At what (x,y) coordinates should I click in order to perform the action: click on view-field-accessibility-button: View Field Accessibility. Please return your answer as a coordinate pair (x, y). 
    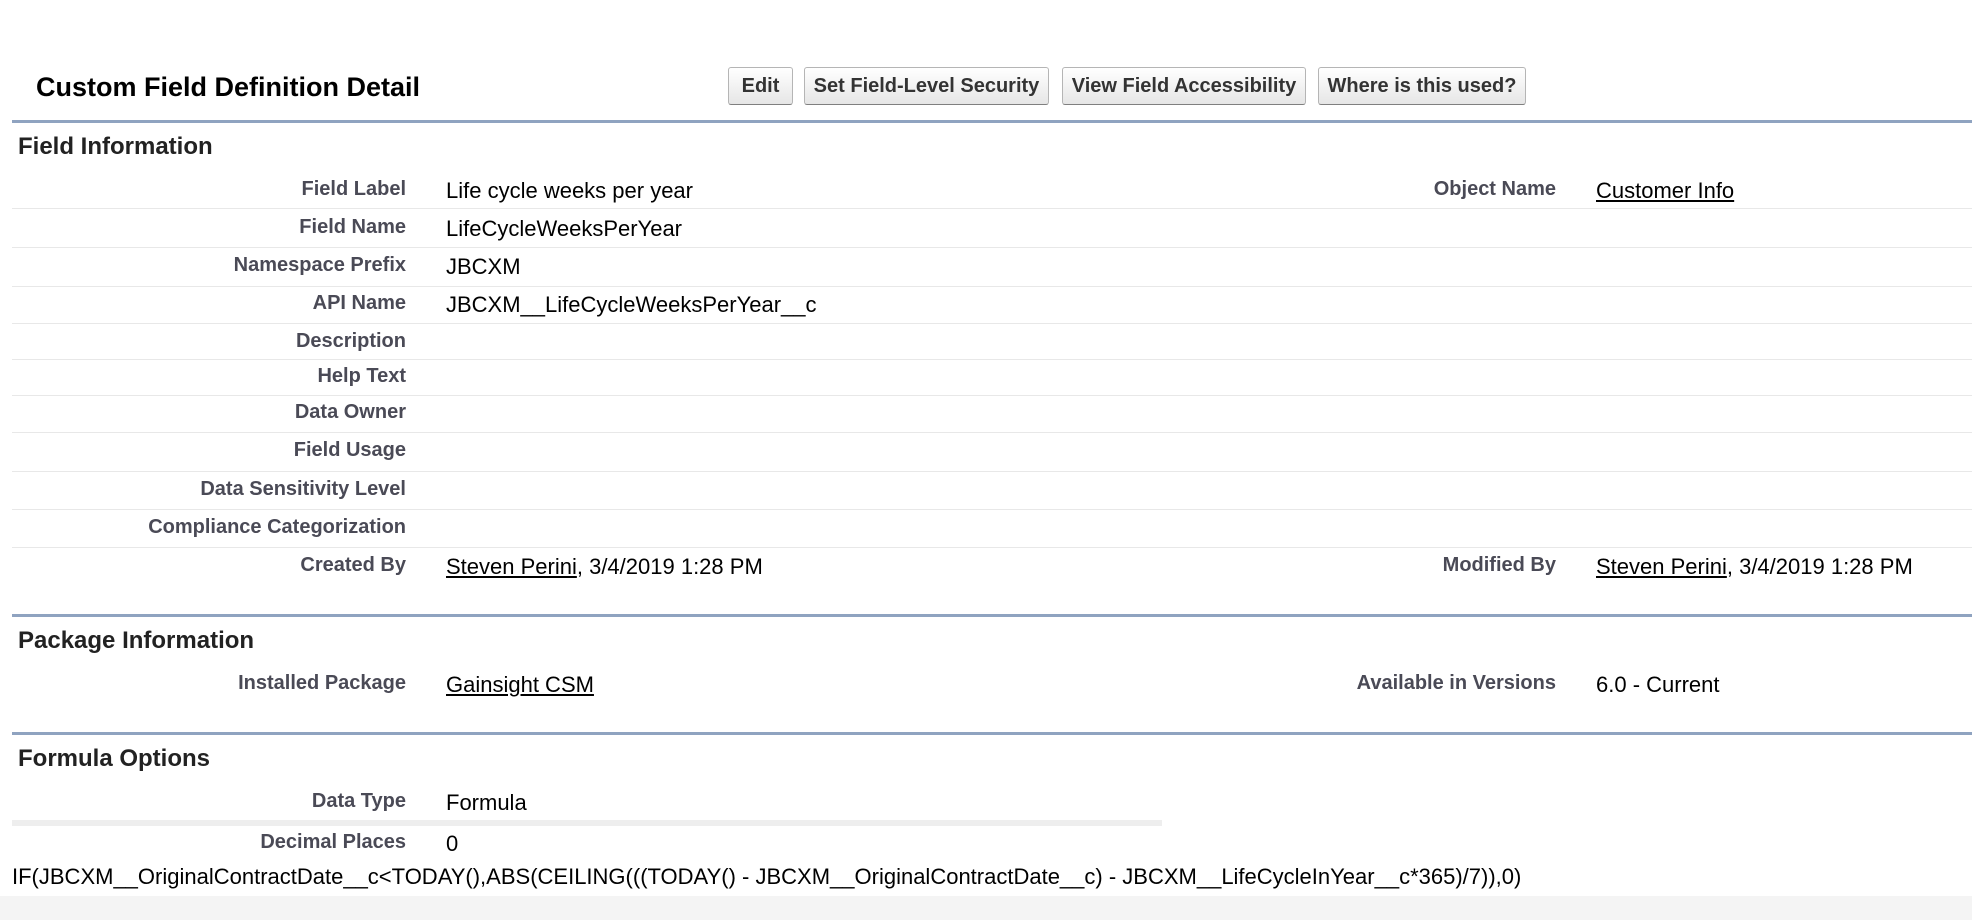
    Looking at the image, I should click on (1184, 86).